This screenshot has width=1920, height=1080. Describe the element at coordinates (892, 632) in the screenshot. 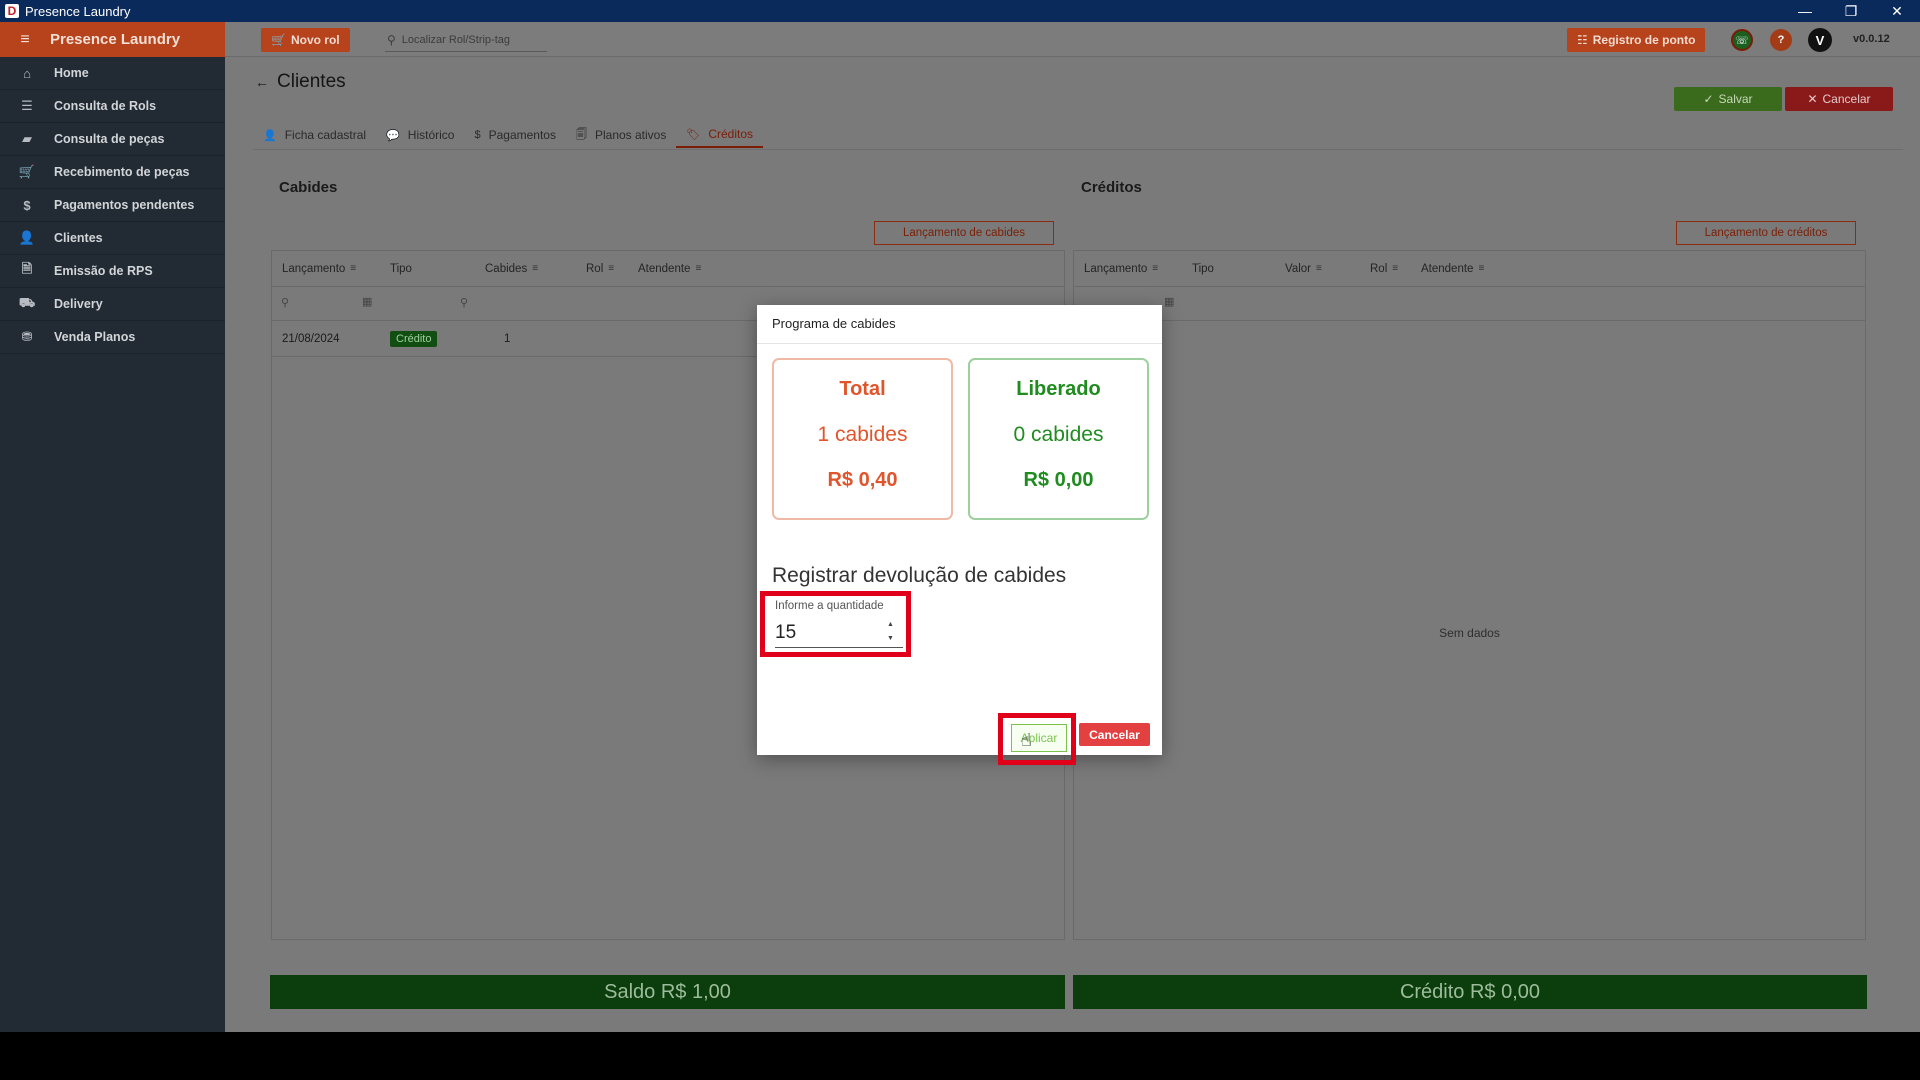

I see `quantity-stepper: ▲ ▼` at that location.